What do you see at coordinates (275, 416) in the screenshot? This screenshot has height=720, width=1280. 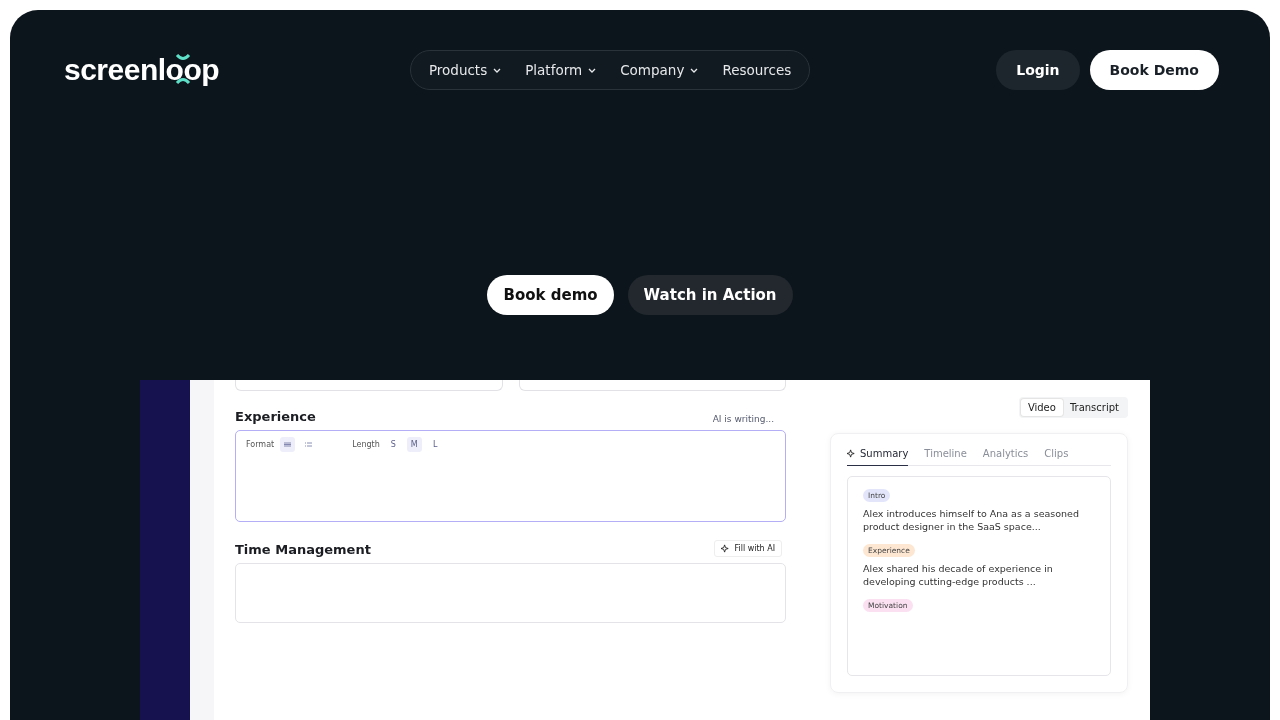 I see `section-title: Experience` at bounding box center [275, 416].